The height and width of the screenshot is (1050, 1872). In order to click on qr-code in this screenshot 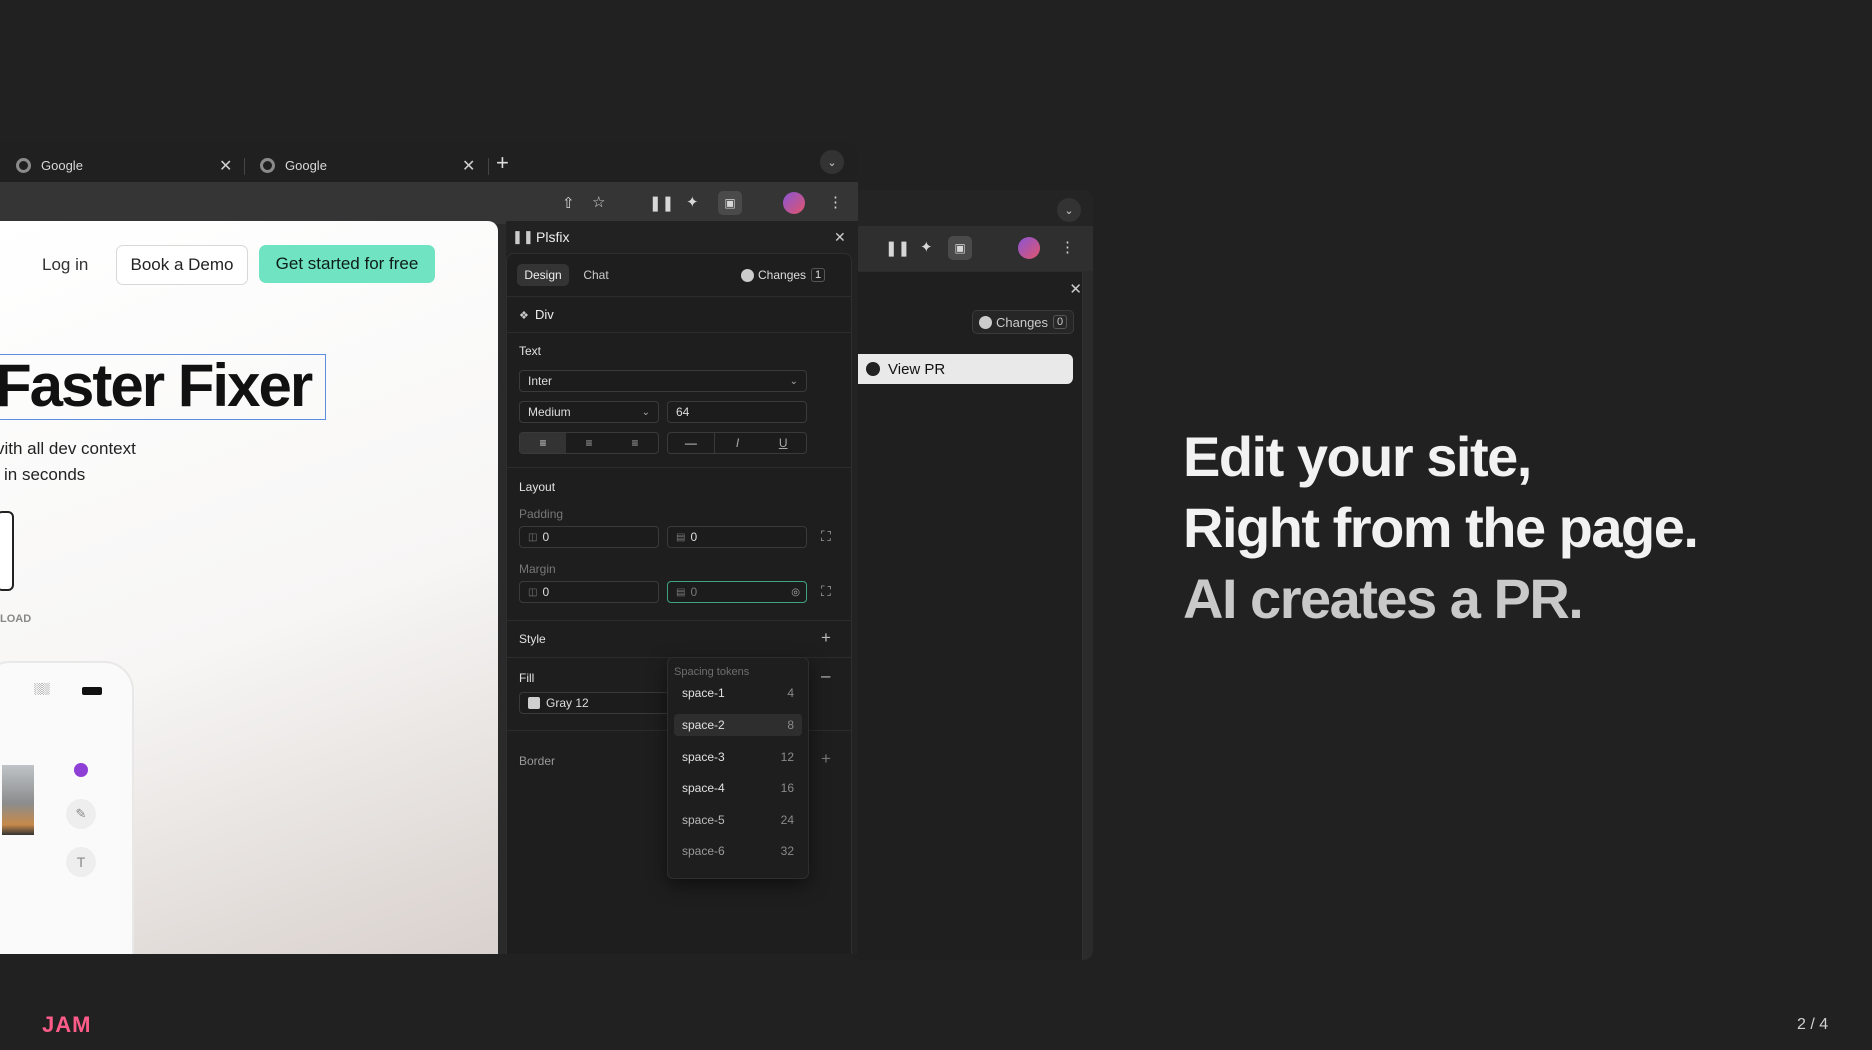, I will do `click(7, 551)`.